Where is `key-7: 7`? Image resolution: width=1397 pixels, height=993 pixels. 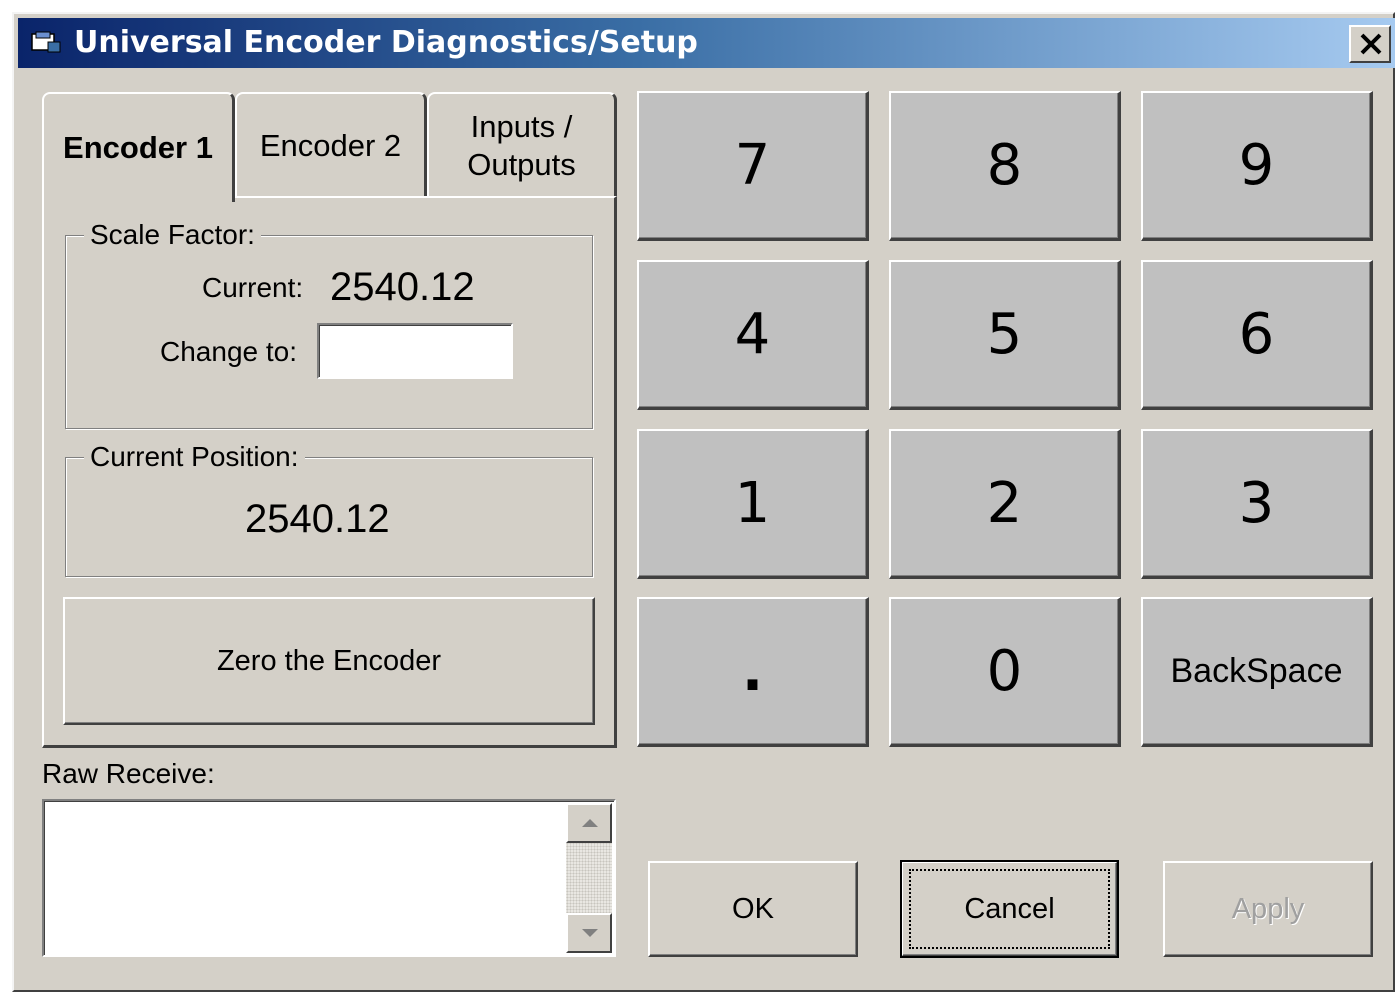 key-7: 7 is located at coordinates (753, 166).